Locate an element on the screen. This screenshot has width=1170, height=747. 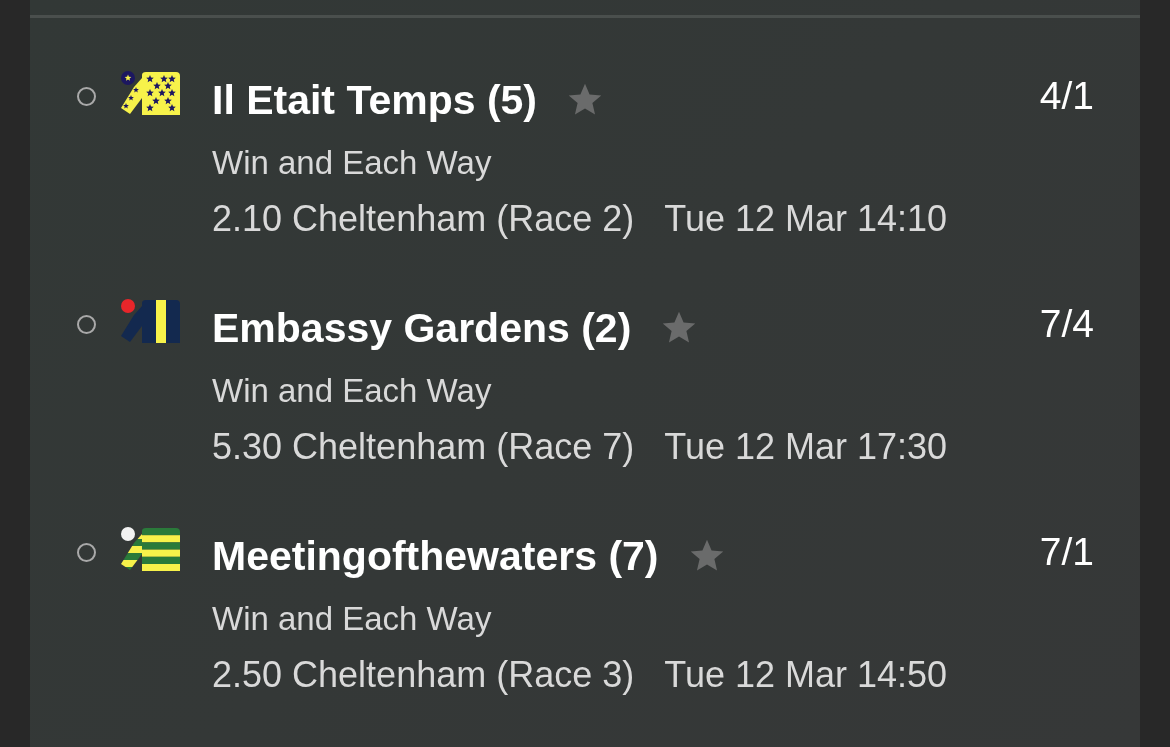
race-time: Tue 12 Mar 14:10 is located at coordinates (806, 219).